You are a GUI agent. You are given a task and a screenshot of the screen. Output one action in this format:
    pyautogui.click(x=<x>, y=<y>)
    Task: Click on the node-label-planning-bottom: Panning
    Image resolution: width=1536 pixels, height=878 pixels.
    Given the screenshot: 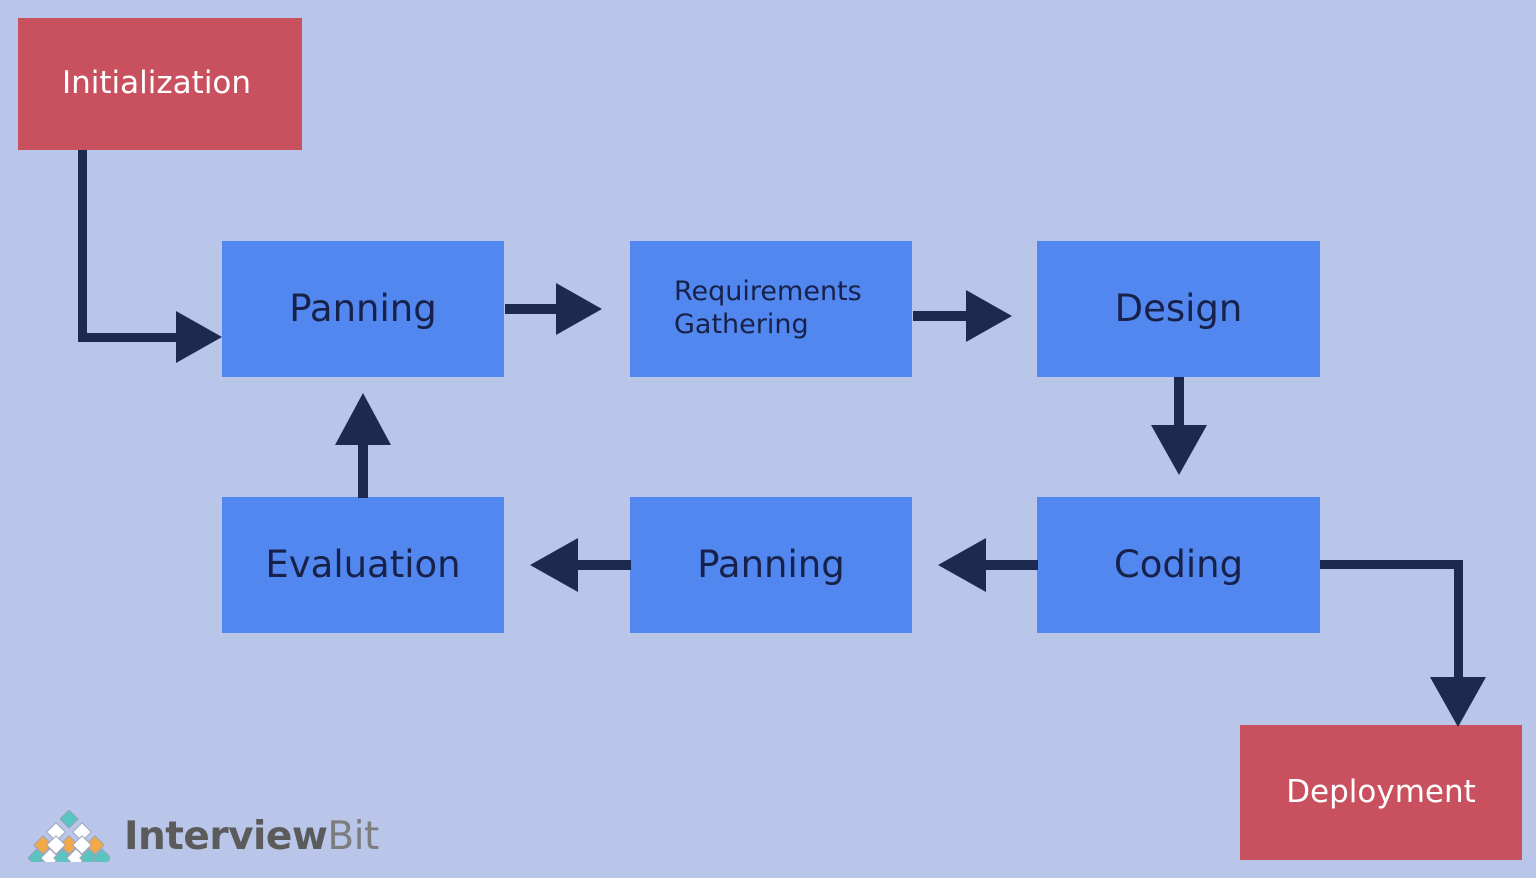 What is the action you would take?
    pyautogui.click(x=771, y=565)
    